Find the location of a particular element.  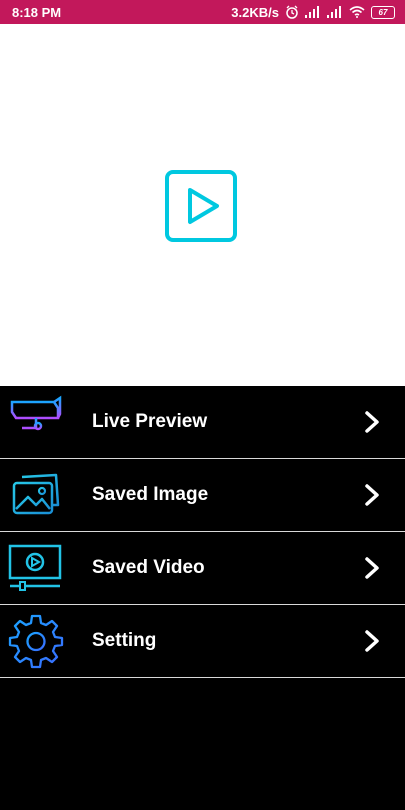

battery-icon: 67 is located at coordinates (383, 12).